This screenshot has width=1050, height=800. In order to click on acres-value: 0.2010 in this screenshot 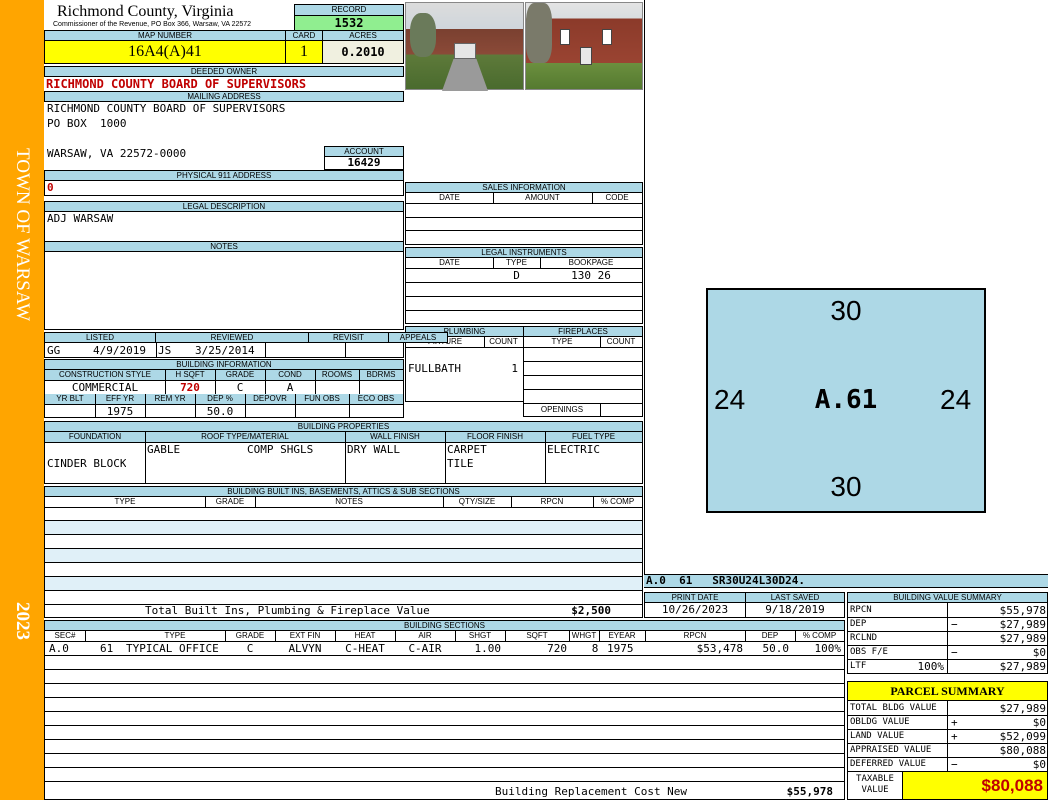, I will do `click(363, 52)`.